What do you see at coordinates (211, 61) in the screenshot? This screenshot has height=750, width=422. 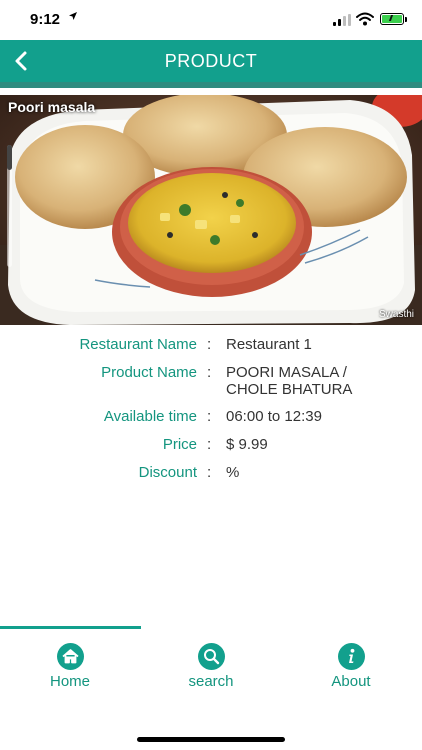 I see `page-title: PRODUCT` at bounding box center [211, 61].